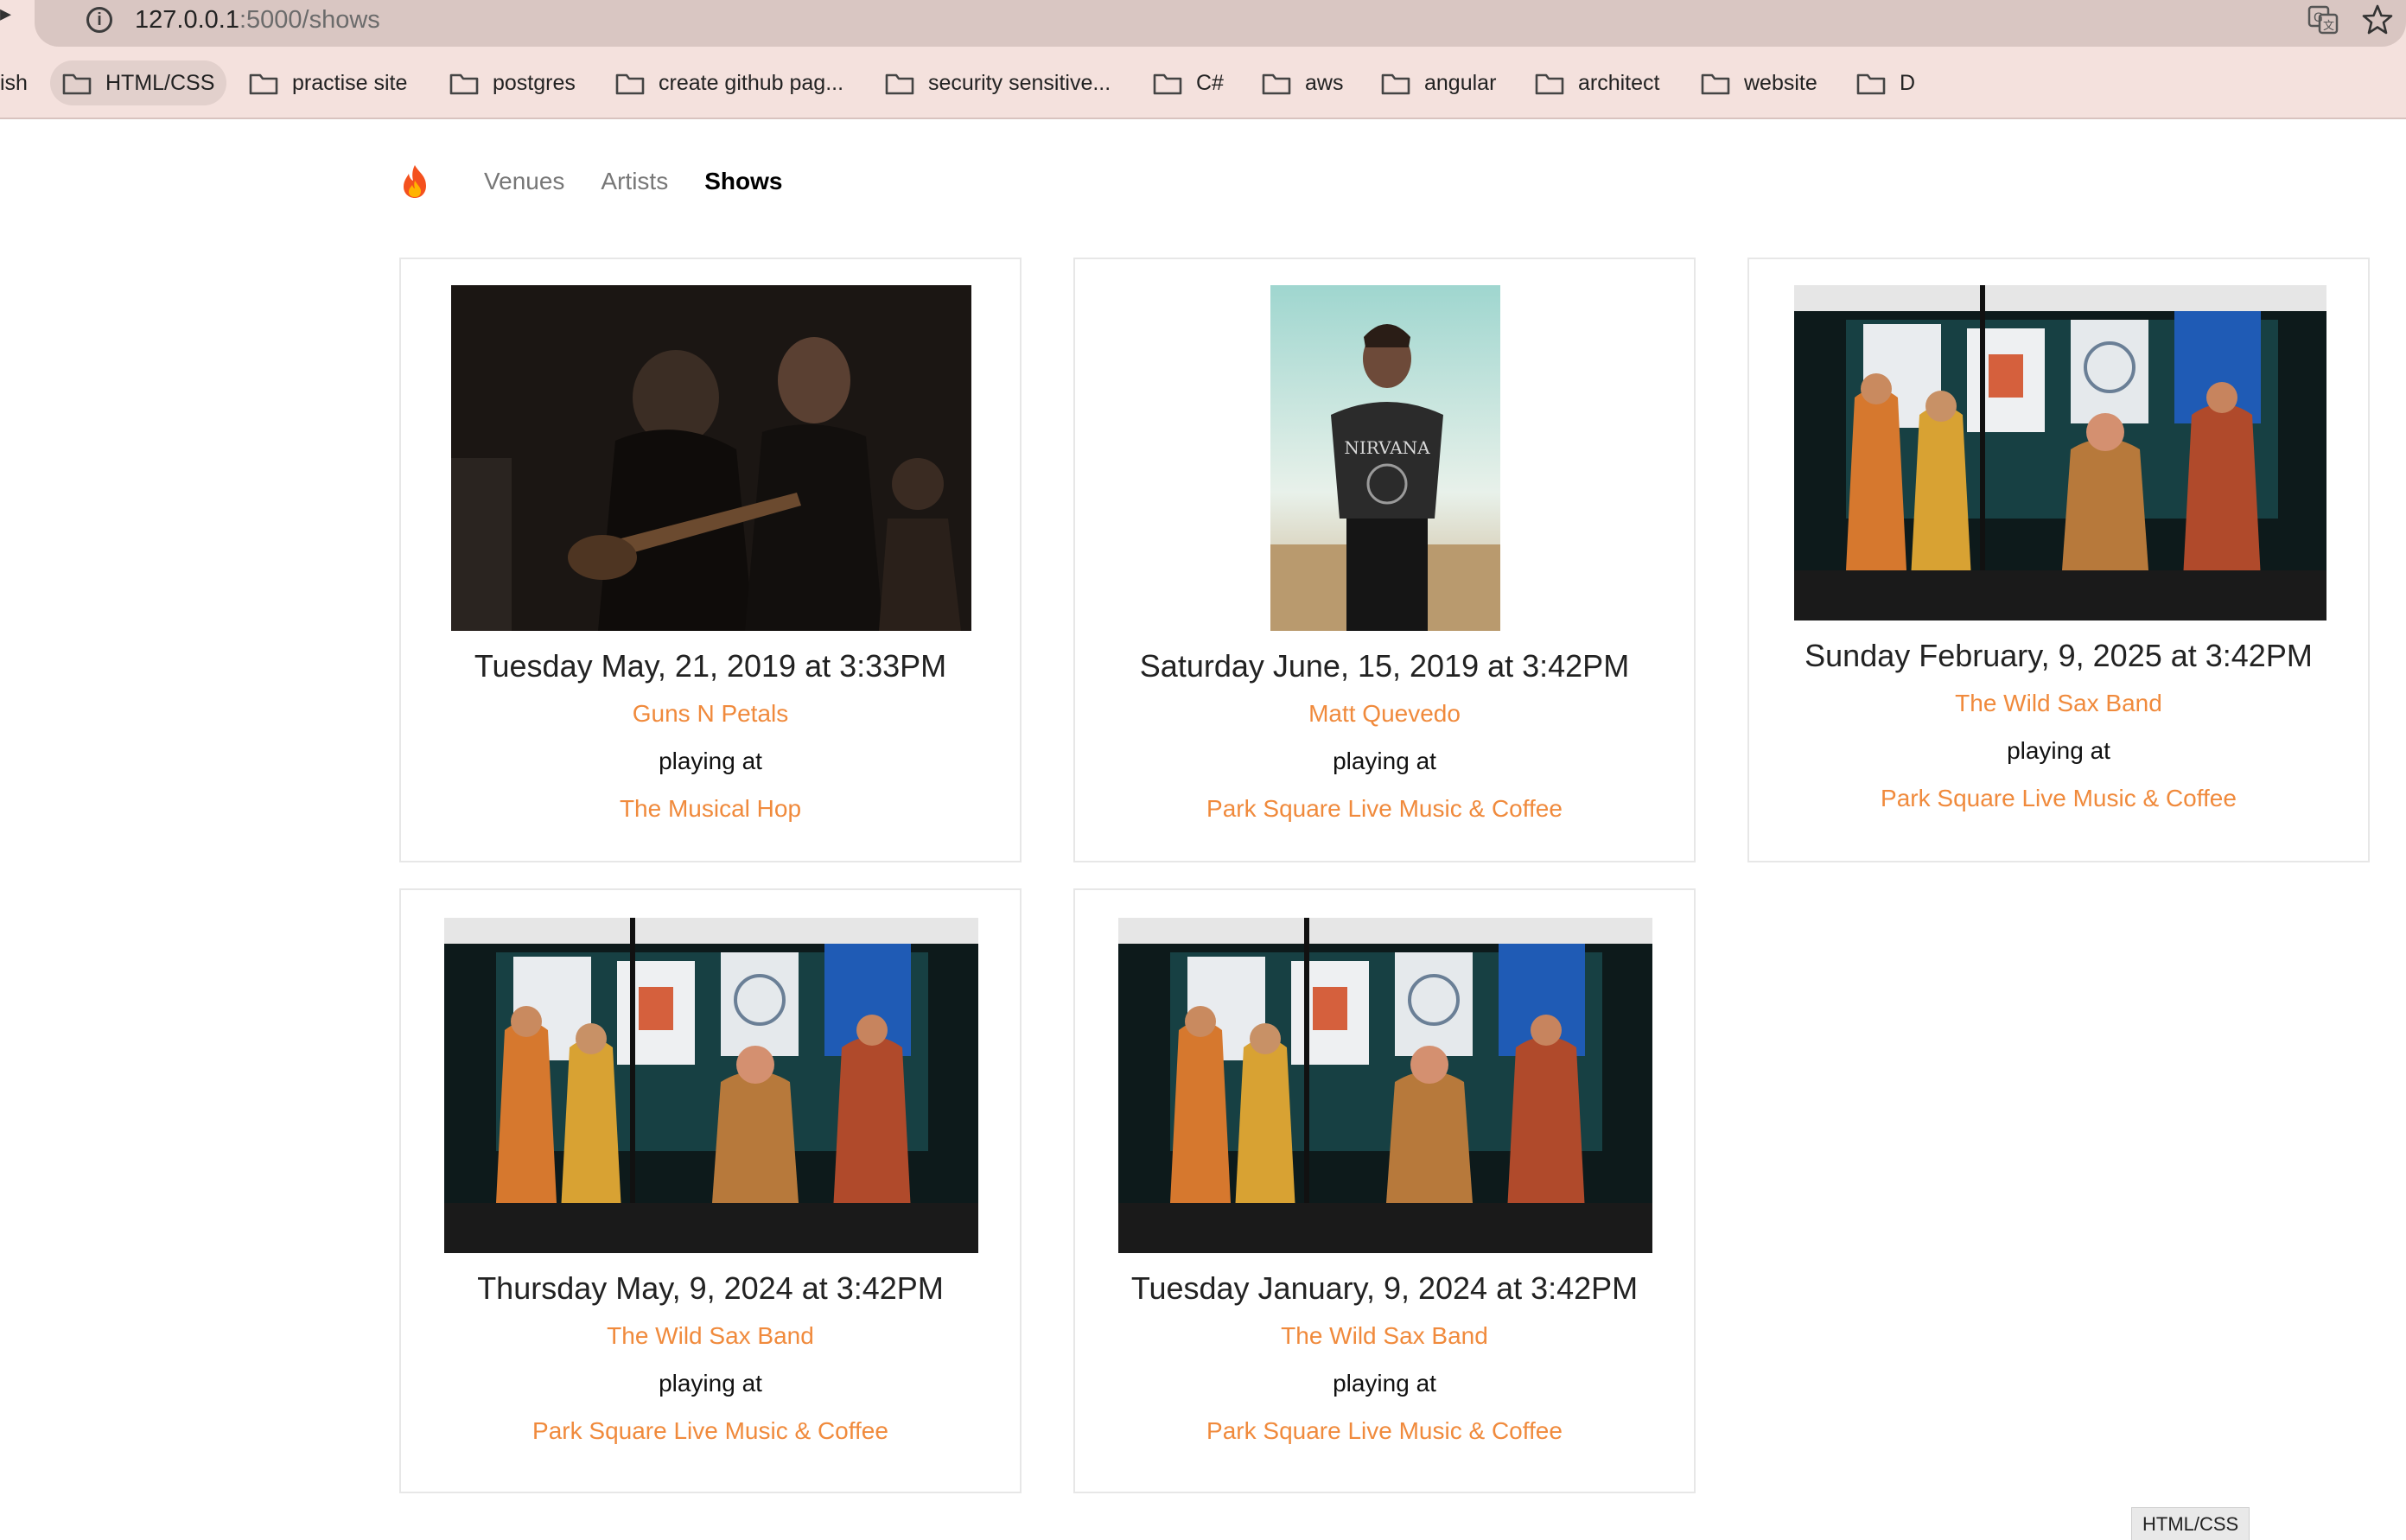 Image resolution: width=2406 pixels, height=1540 pixels. I want to click on bookmark-folder-practise-site: practise site, so click(328, 82).